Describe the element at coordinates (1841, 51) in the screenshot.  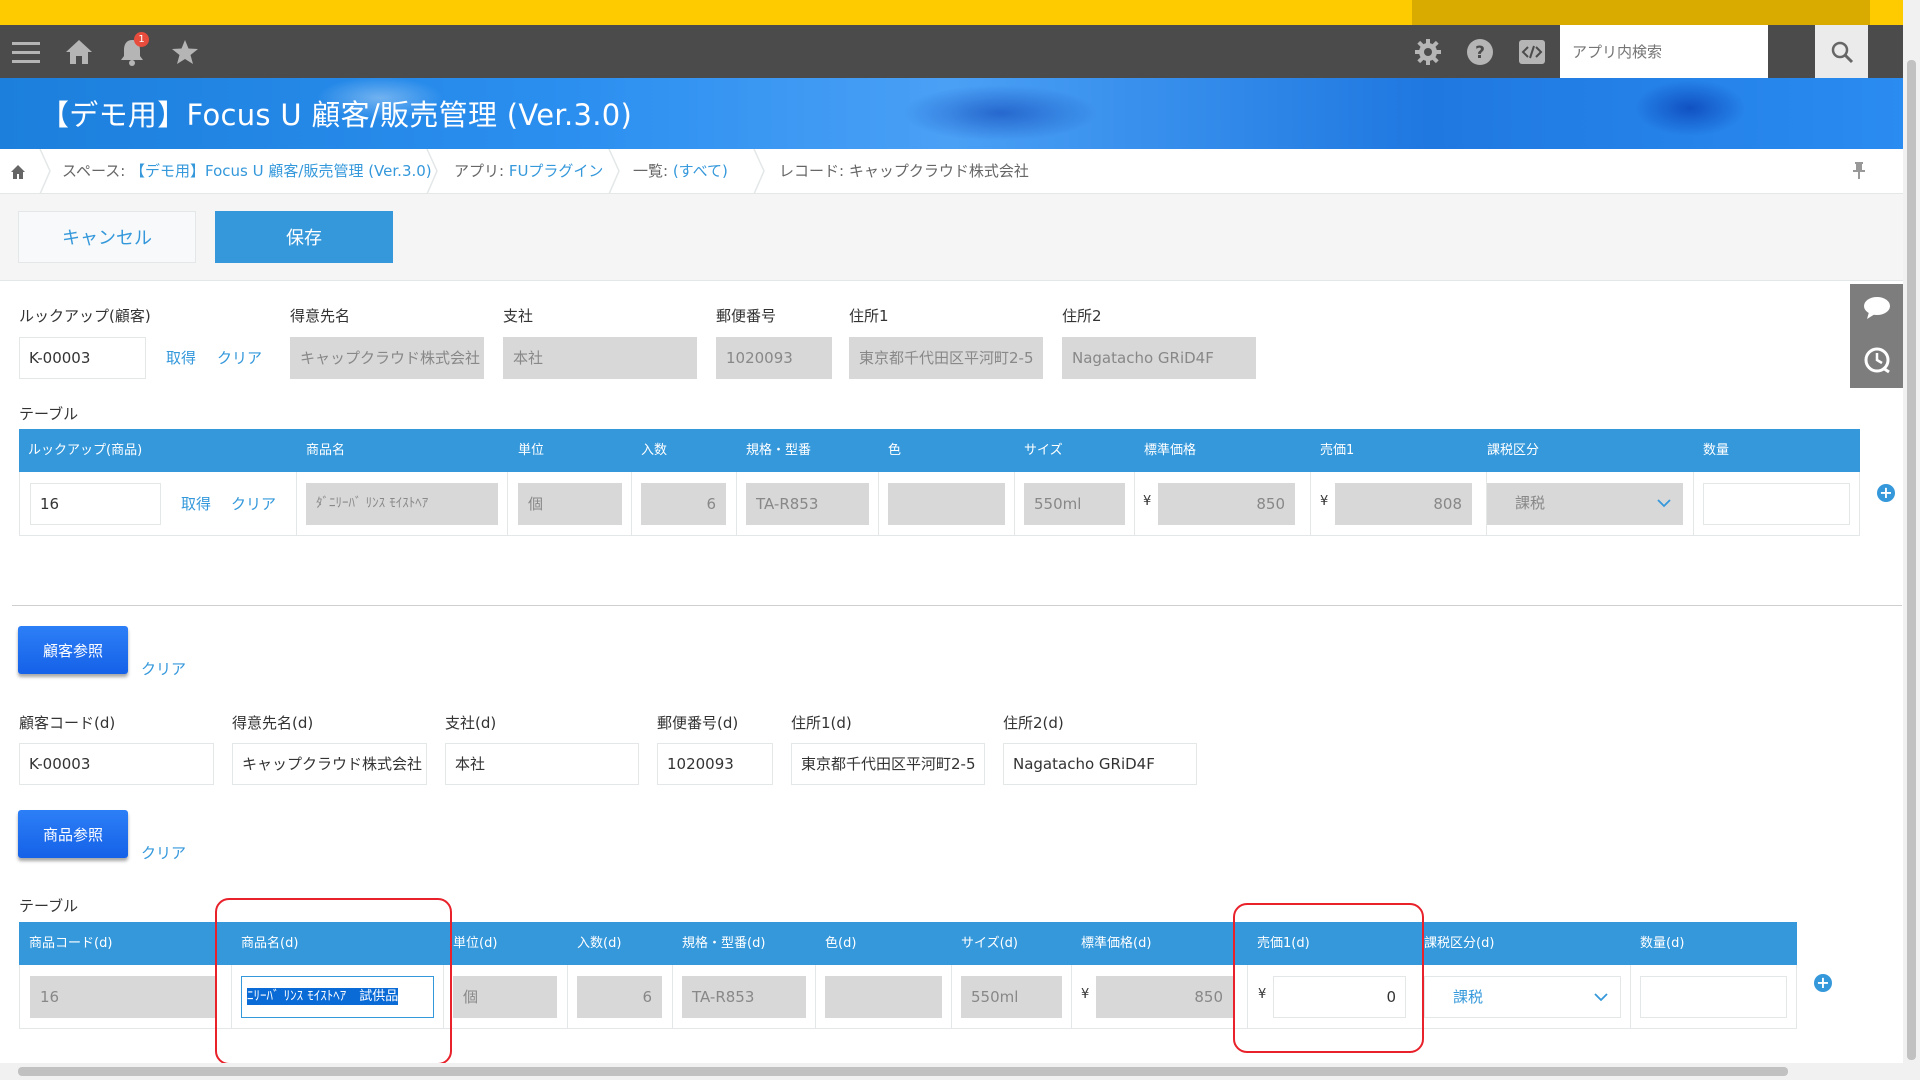
I see `search-icon` at that location.